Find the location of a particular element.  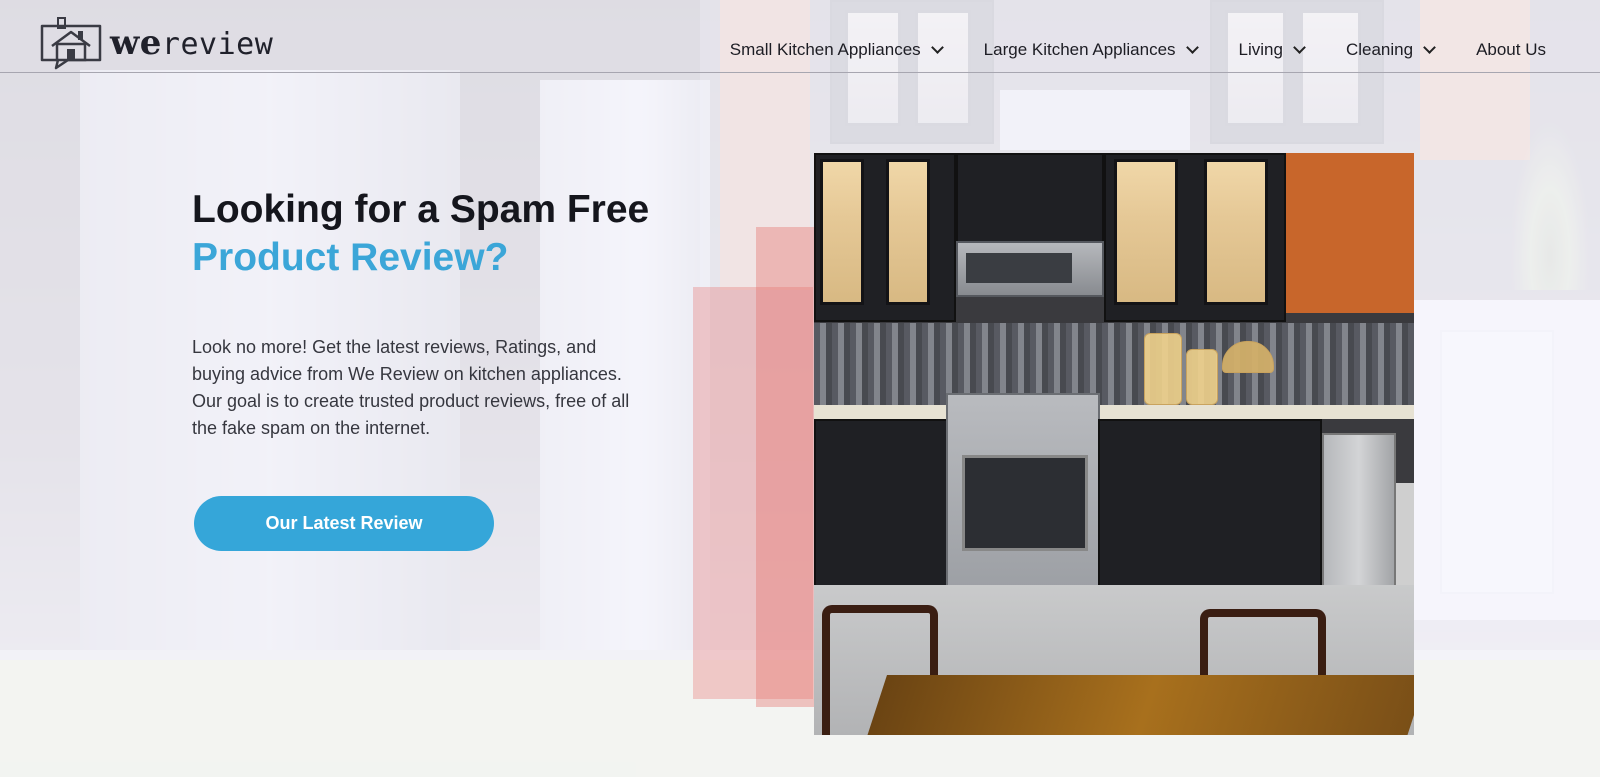

nav-item-large-kitchen-appliances: Large Kitchen Appliances is located at coordinates (1091, 50).